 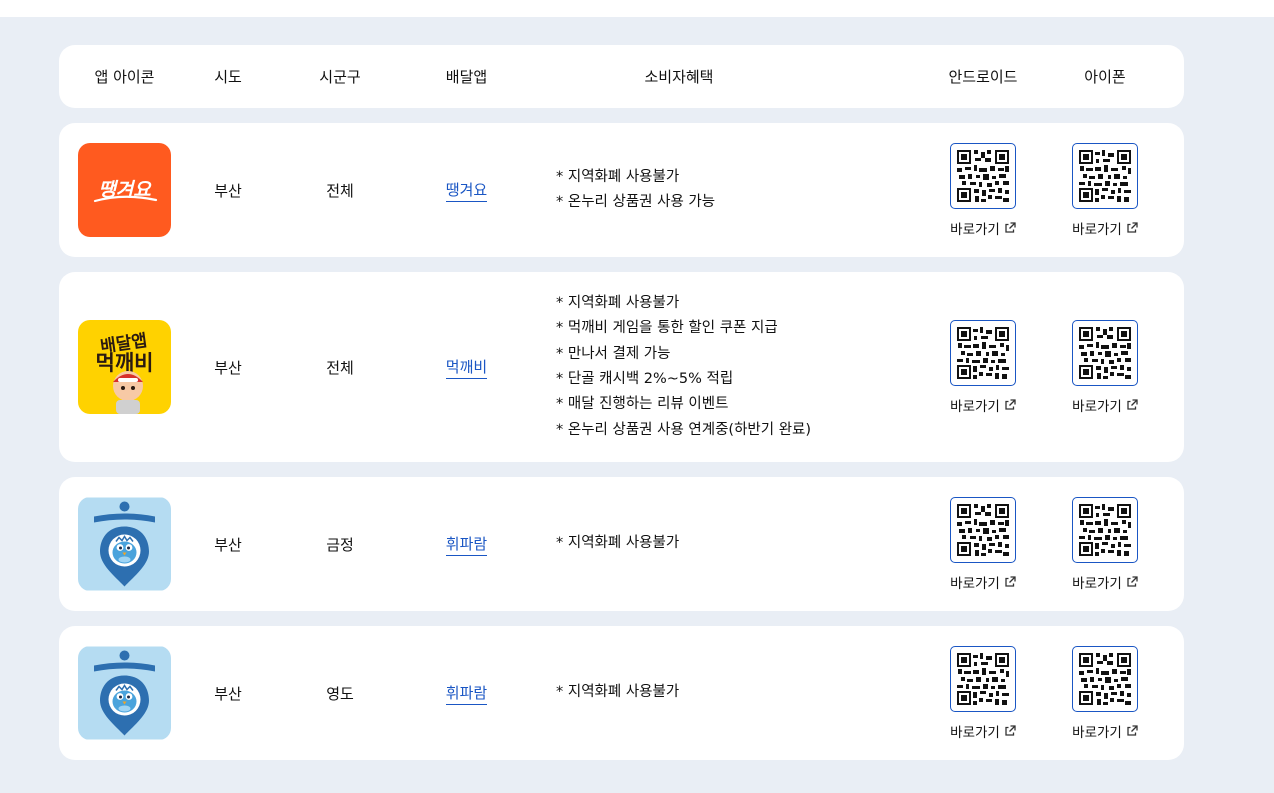 What do you see at coordinates (684, 429) in the screenshot?
I see `benefit-item: * 온누리 상품권 사용 연계중(하반기 완료)` at bounding box center [684, 429].